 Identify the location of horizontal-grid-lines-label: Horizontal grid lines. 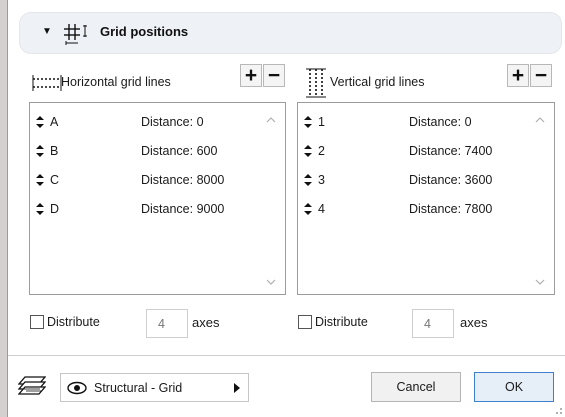
(116, 82).